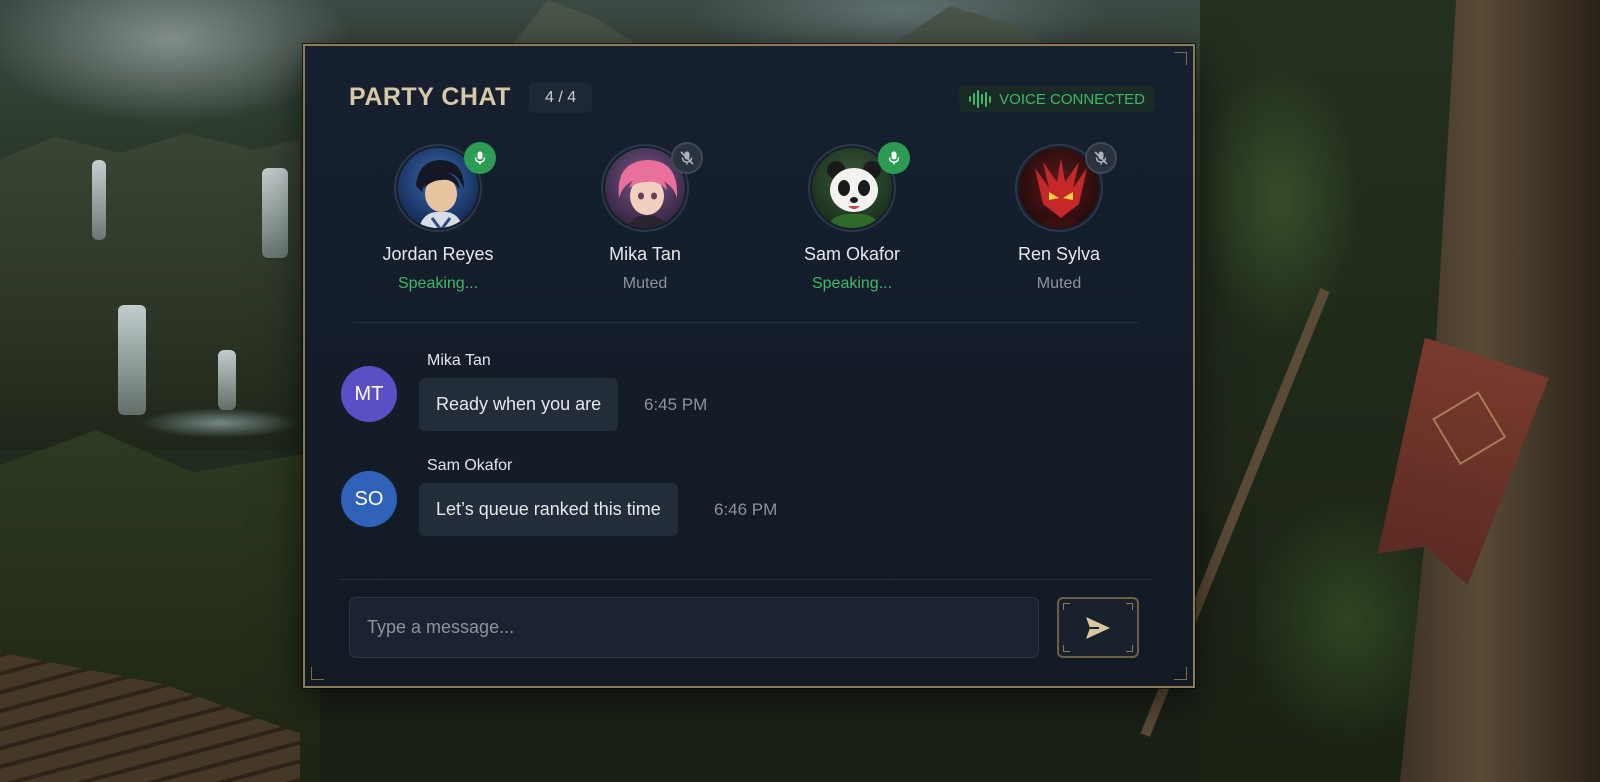  What do you see at coordinates (459, 360) in the screenshot?
I see `sender-name: Mika Tan` at bounding box center [459, 360].